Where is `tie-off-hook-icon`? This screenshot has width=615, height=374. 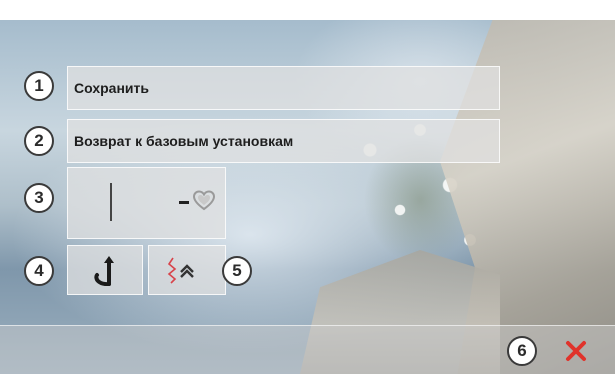
tie-off-hook-icon is located at coordinates (104, 271).